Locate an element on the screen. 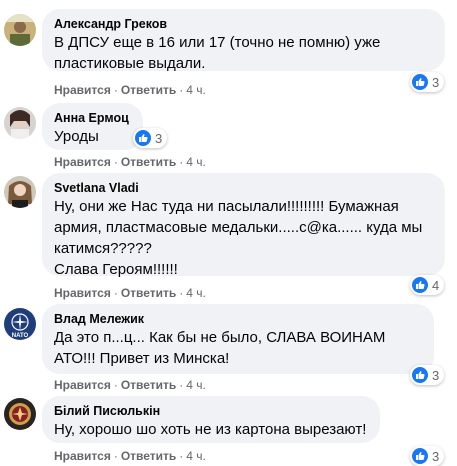 This screenshot has height=466, width=457. reaction-count: 4 is located at coordinates (427, 285).